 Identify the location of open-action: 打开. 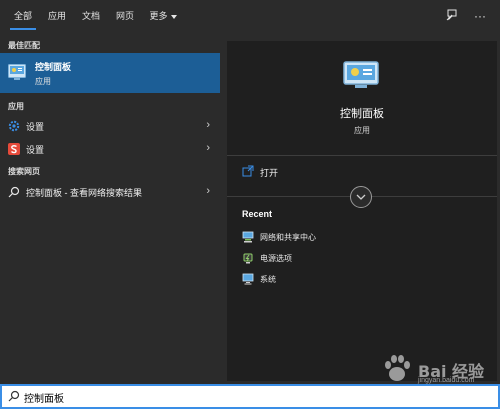
(362, 172).